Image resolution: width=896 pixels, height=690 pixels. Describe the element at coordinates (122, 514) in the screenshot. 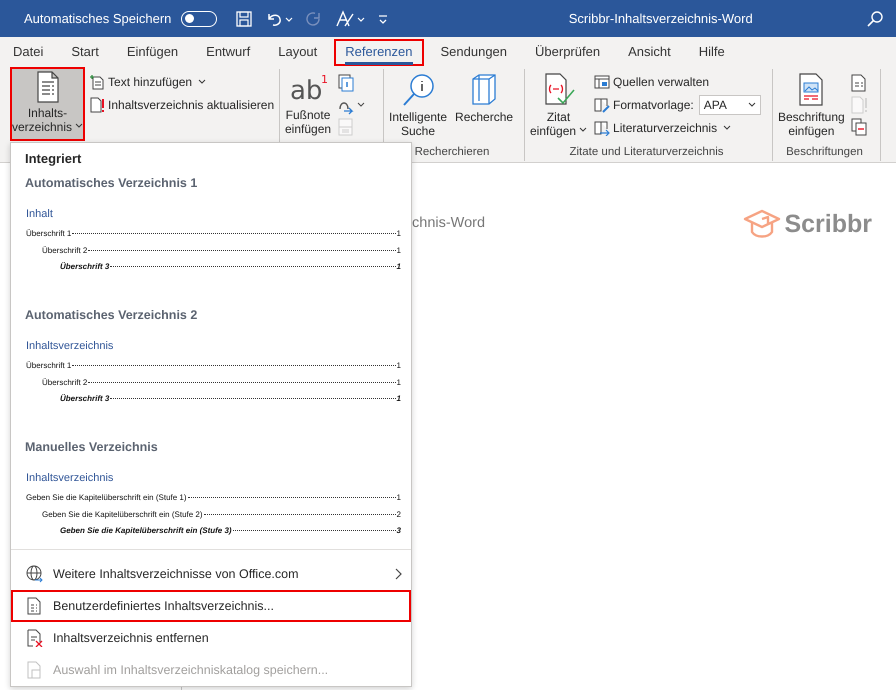

I see `toc-entry: Geben Sie die Kapitelüberschrift ein (Stufe 2)` at that location.